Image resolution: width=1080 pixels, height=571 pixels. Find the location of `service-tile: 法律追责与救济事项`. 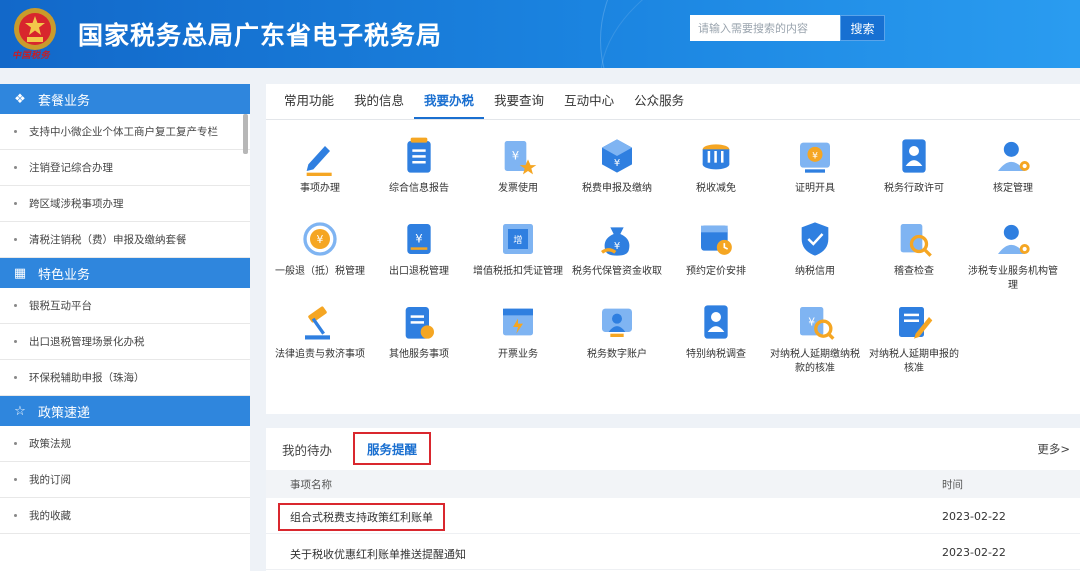

service-tile: 法律追责与救济事项 is located at coordinates (320, 332).